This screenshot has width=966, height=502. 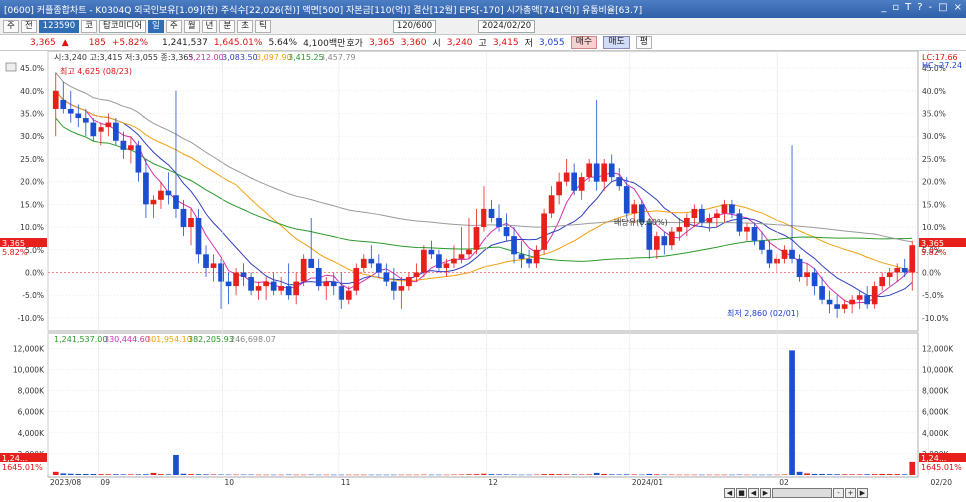 What do you see at coordinates (644, 42) in the screenshot?
I see `flat-button: 평` at bounding box center [644, 42].